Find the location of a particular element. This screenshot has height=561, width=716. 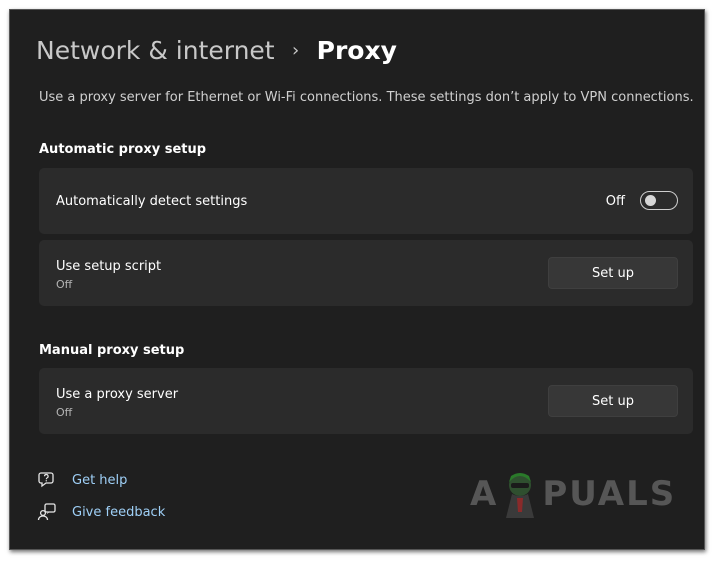

manual-proxy-heading: Manual proxy setup is located at coordinates (112, 350).